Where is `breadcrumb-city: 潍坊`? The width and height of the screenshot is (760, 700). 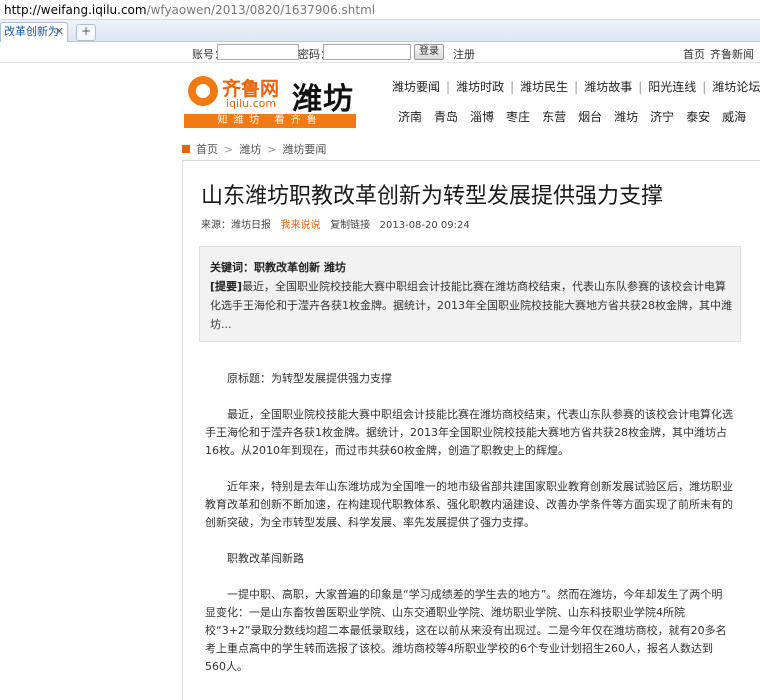 breadcrumb-city: 潍坊 is located at coordinates (250, 149).